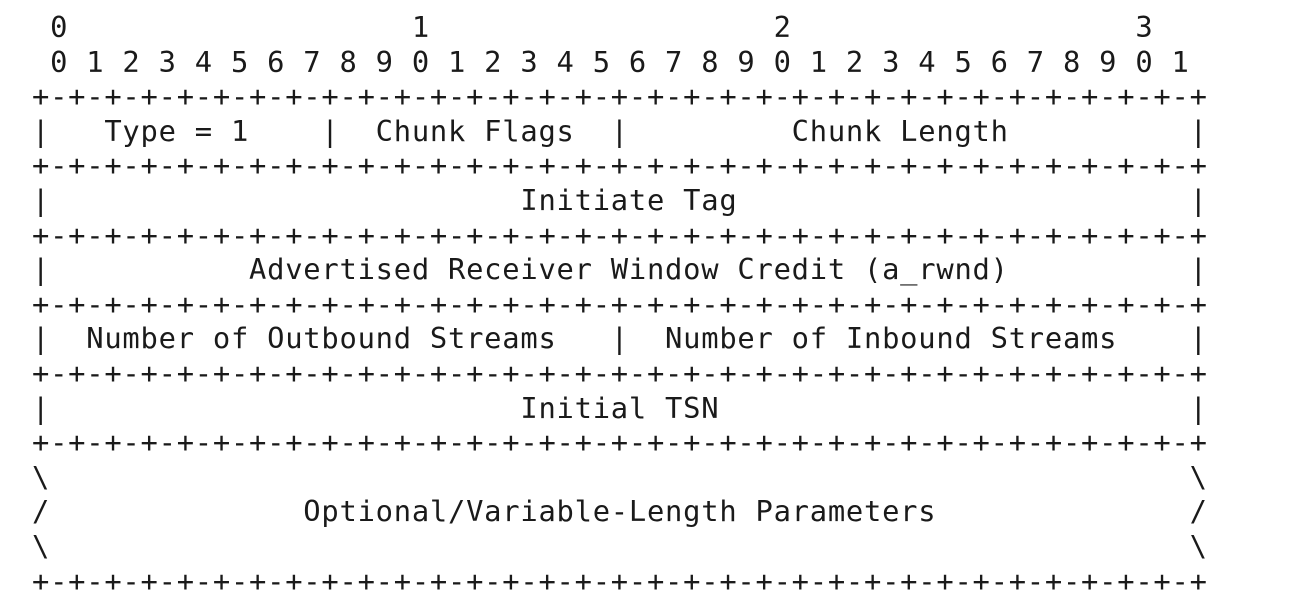 This screenshot has height=610, width=1314. I want to click on row-initiate-tag: | Initiate Tag |, so click(620, 199).